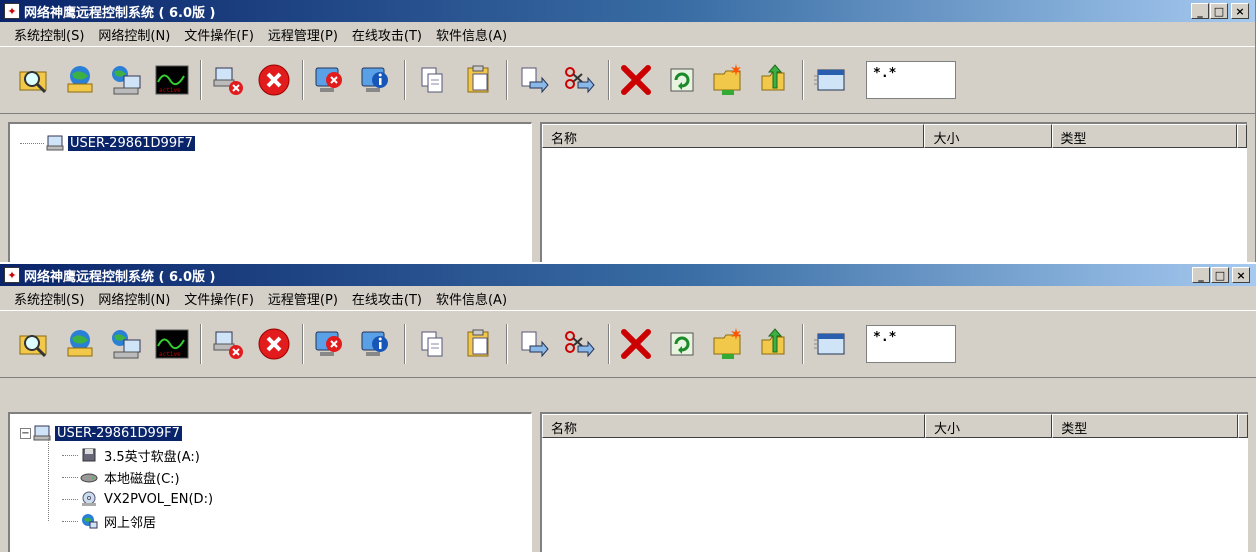  I want to click on tree-item-label: 本地磁盘(C:), so click(142, 477).